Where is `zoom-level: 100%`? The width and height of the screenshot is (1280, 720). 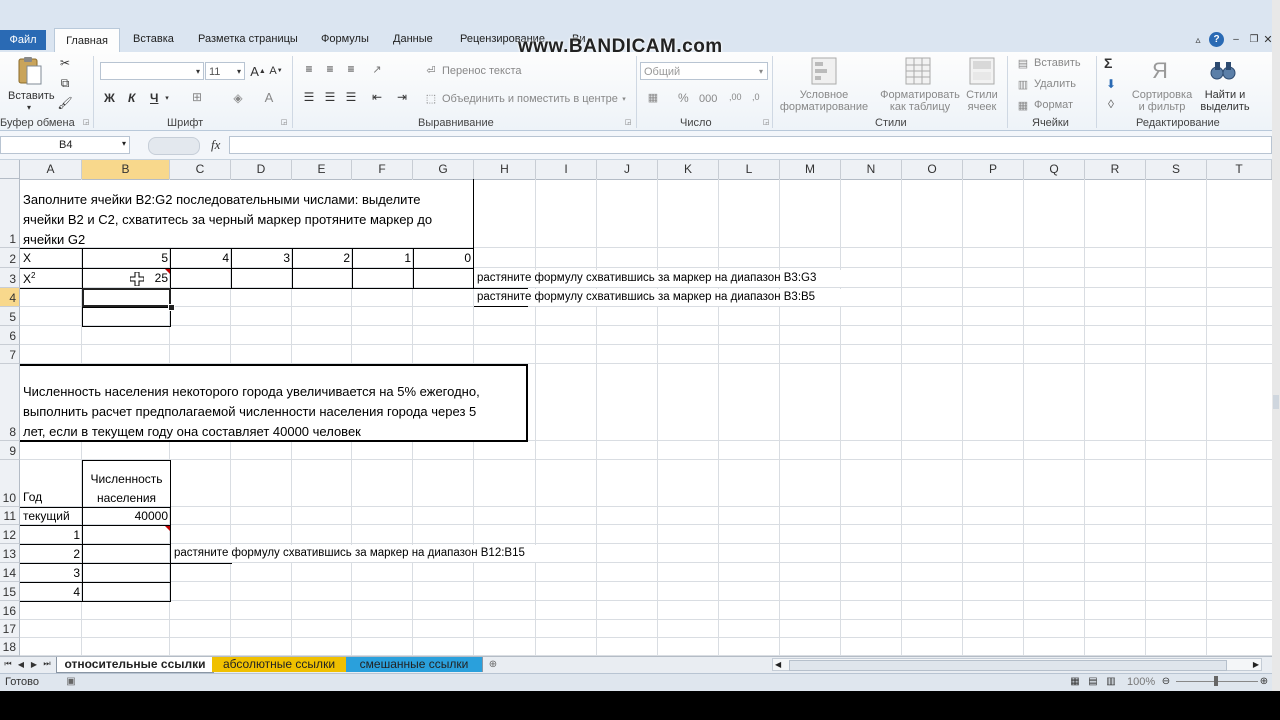 zoom-level: 100% is located at coordinates (1141, 682).